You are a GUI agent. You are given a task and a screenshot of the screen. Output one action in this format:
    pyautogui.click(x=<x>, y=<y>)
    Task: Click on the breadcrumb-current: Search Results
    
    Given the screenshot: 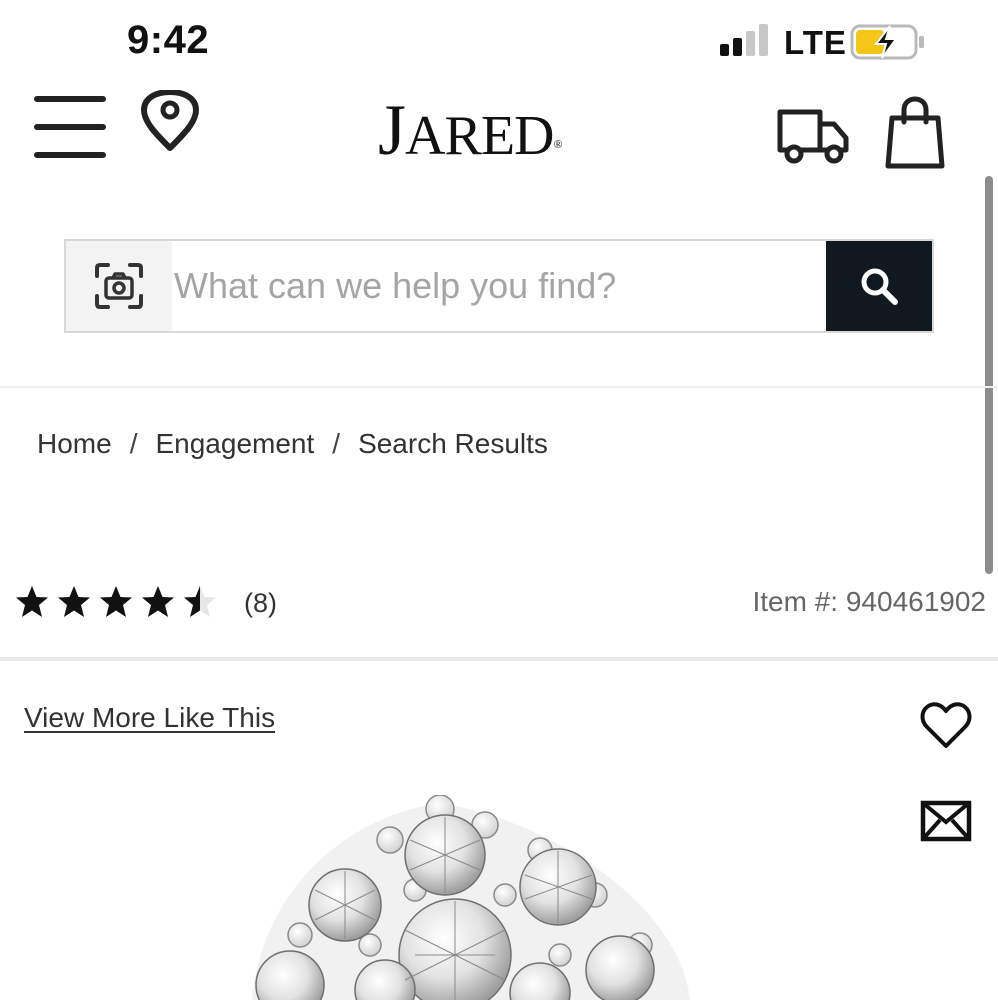 What is the action you would take?
    pyautogui.click(x=453, y=443)
    